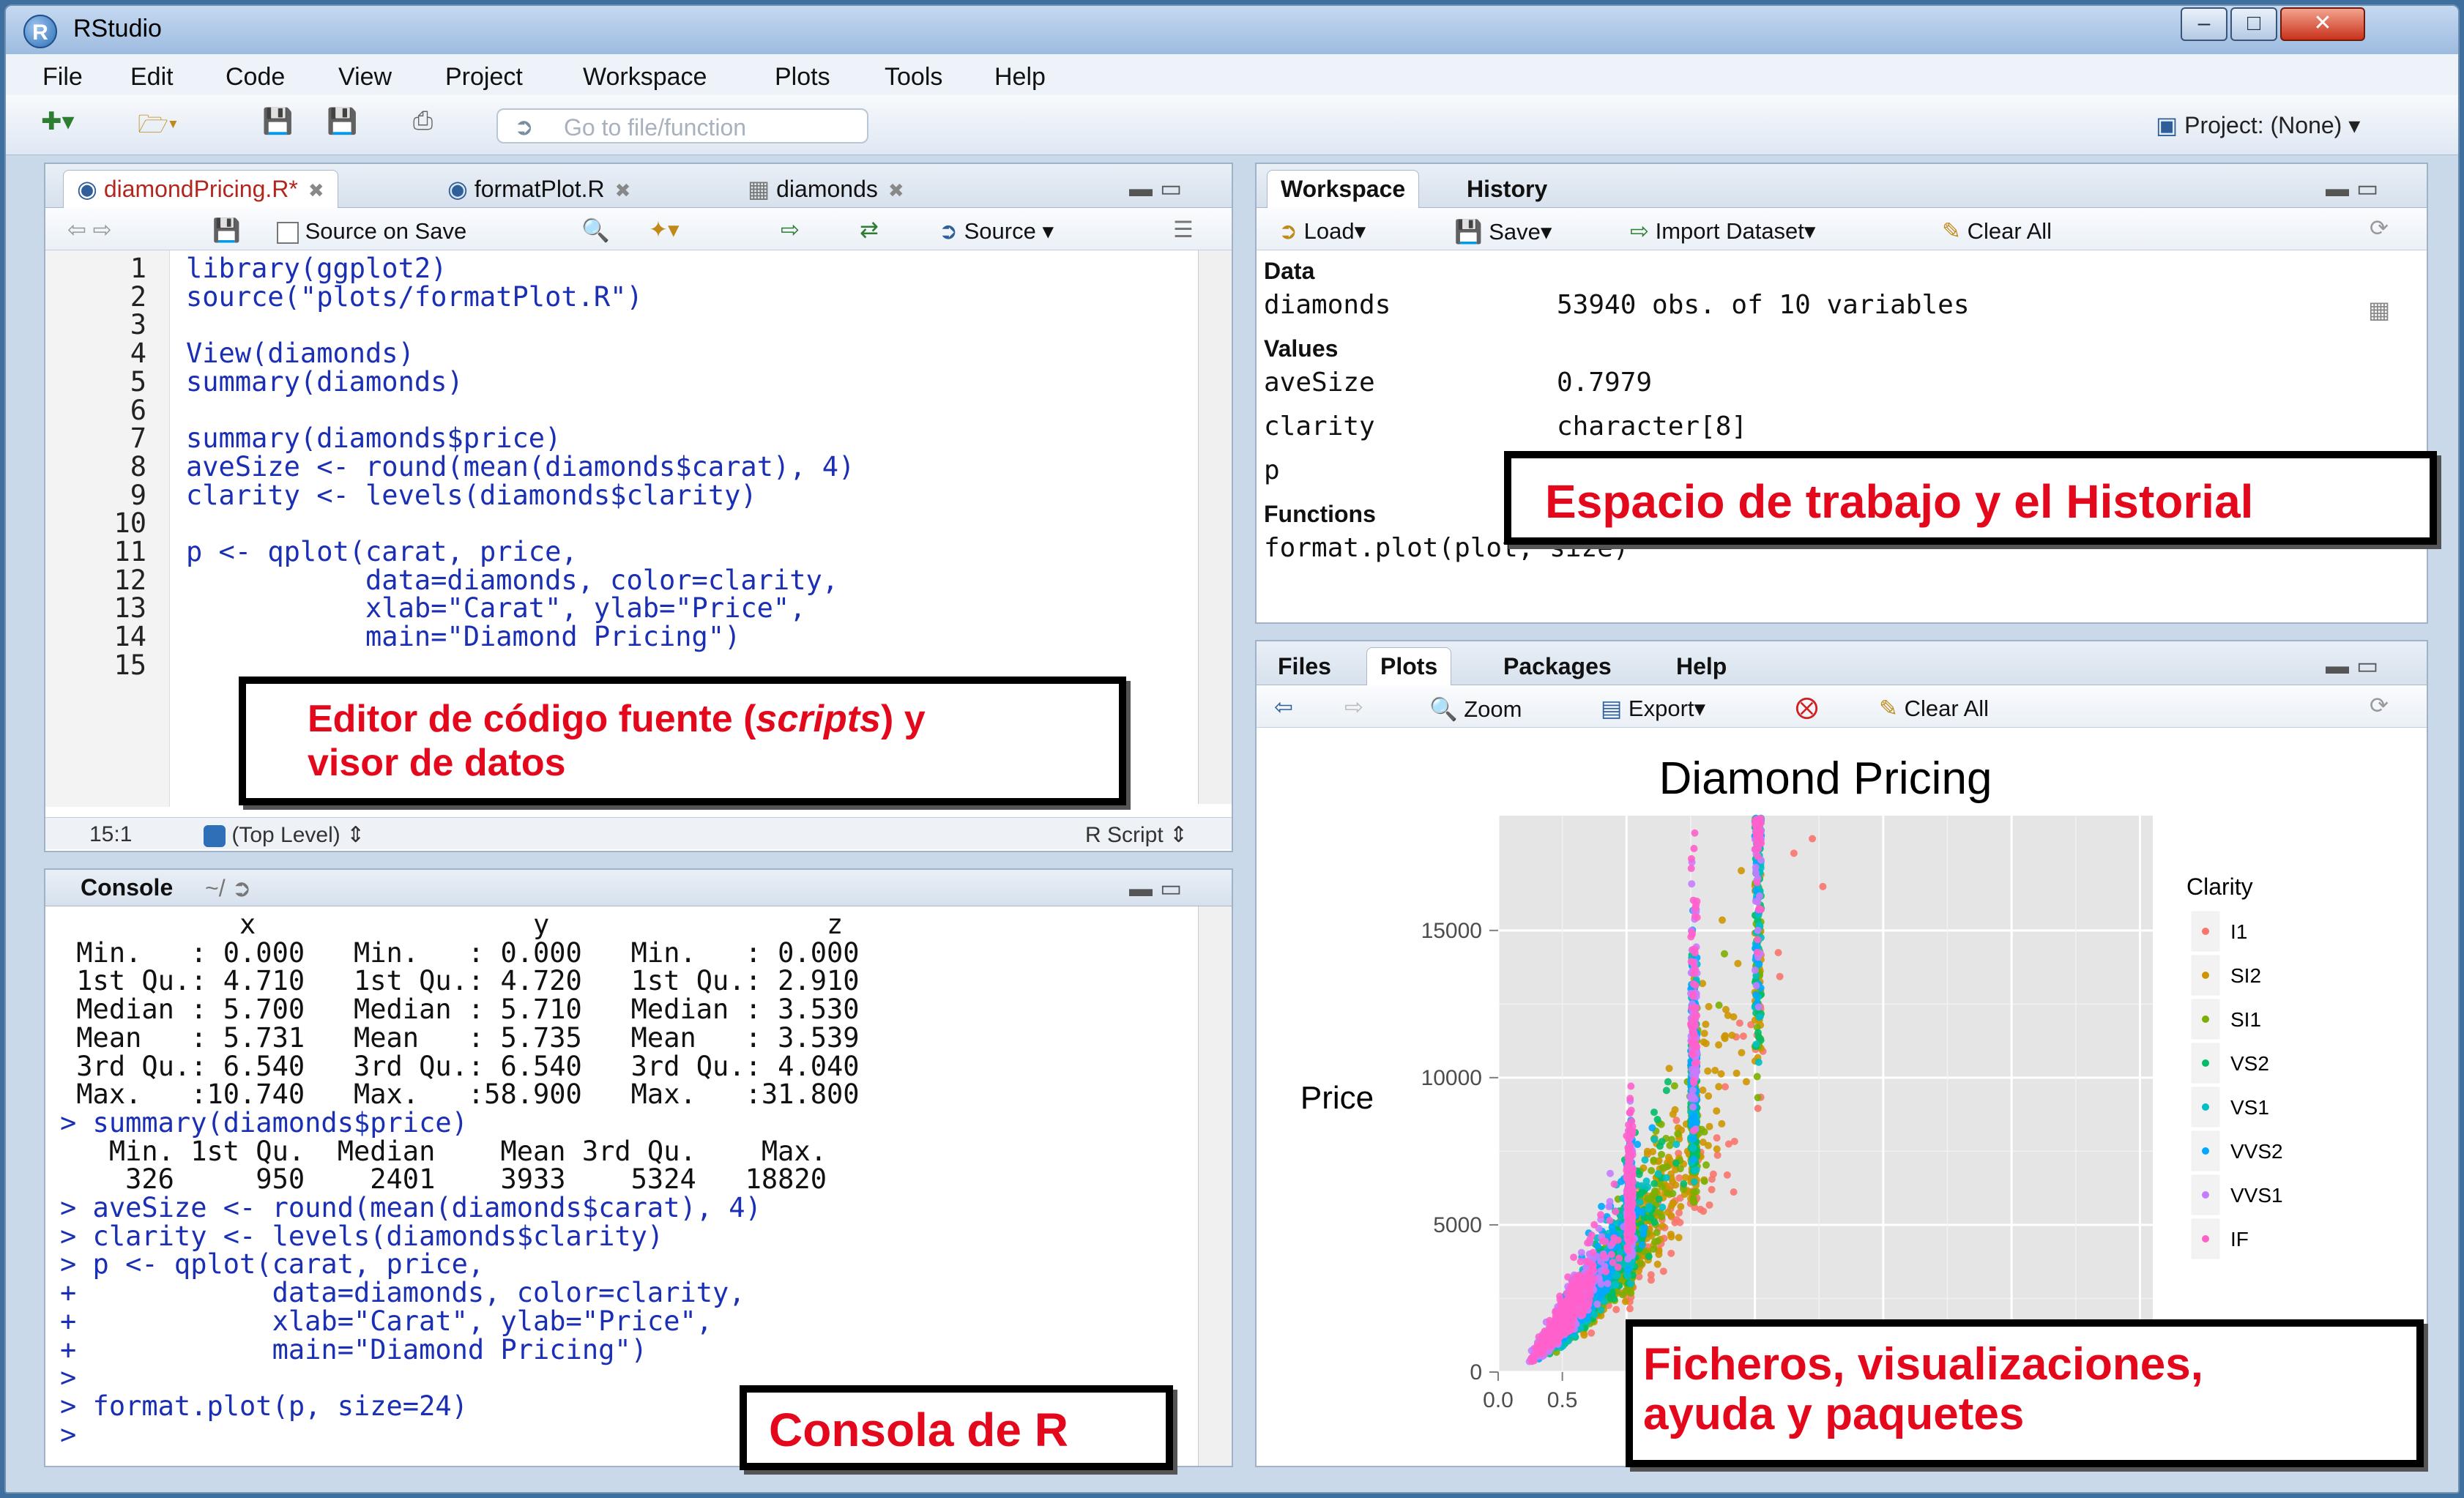 This screenshot has width=2464, height=1498. What do you see at coordinates (2204, 24) in the screenshot?
I see `minimize-icon: –` at bounding box center [2204, 24].